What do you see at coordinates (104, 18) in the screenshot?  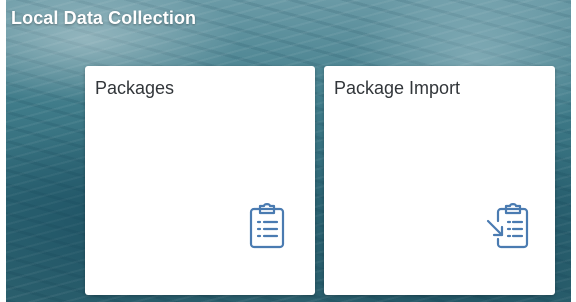 I see `group-title: Local Data Collection` at bounding box center [104, 18].